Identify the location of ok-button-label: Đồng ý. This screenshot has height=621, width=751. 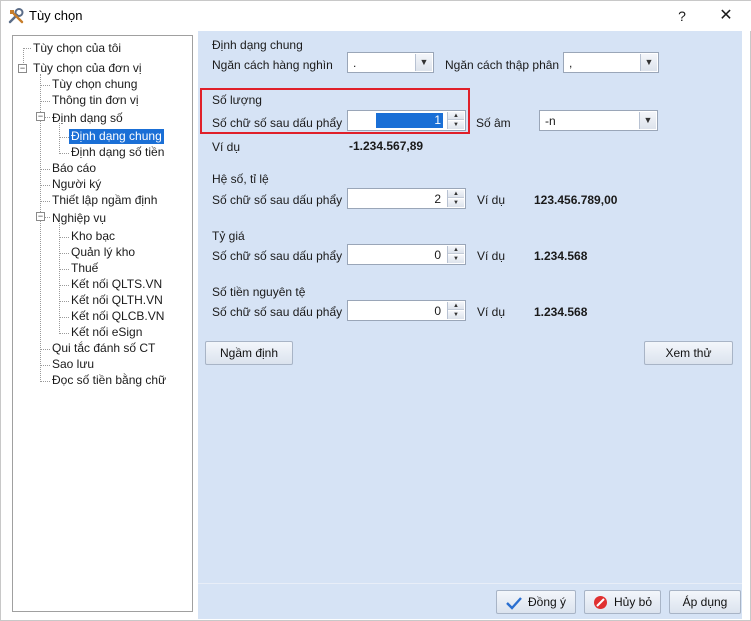
(547, 602).